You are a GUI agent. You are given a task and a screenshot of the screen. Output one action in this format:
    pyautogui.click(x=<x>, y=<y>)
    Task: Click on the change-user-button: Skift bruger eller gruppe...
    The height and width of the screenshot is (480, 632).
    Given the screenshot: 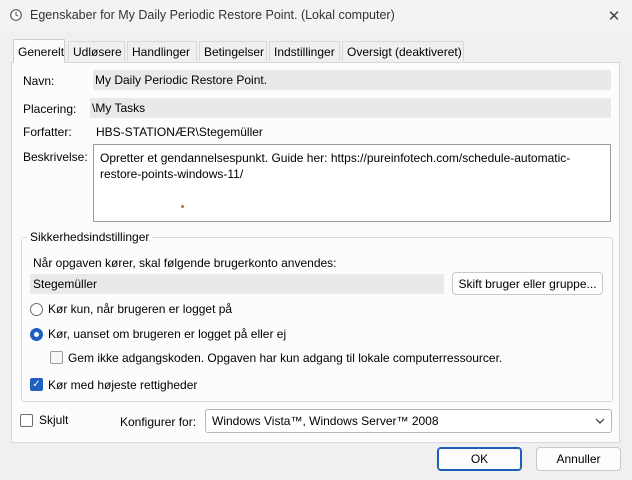 What is the action you would take?
    pyautogui.click(x=527, y=283)
    